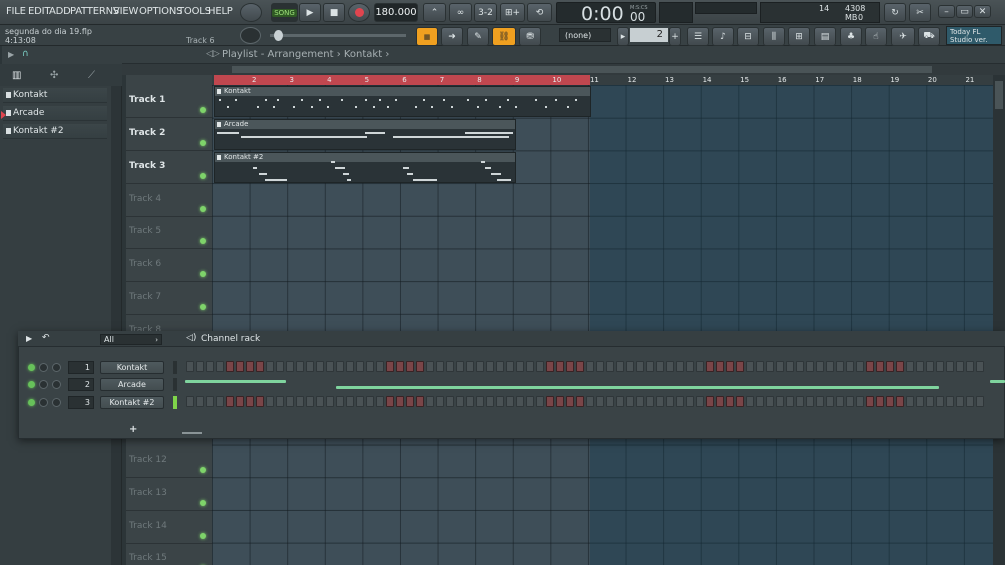 The height and width of the screenshot is (565, 1005). What do you see at coordinates (194, 11) in the screenshot?
I see `menu-tools: TOOLS` at bounding box center [194, 11].